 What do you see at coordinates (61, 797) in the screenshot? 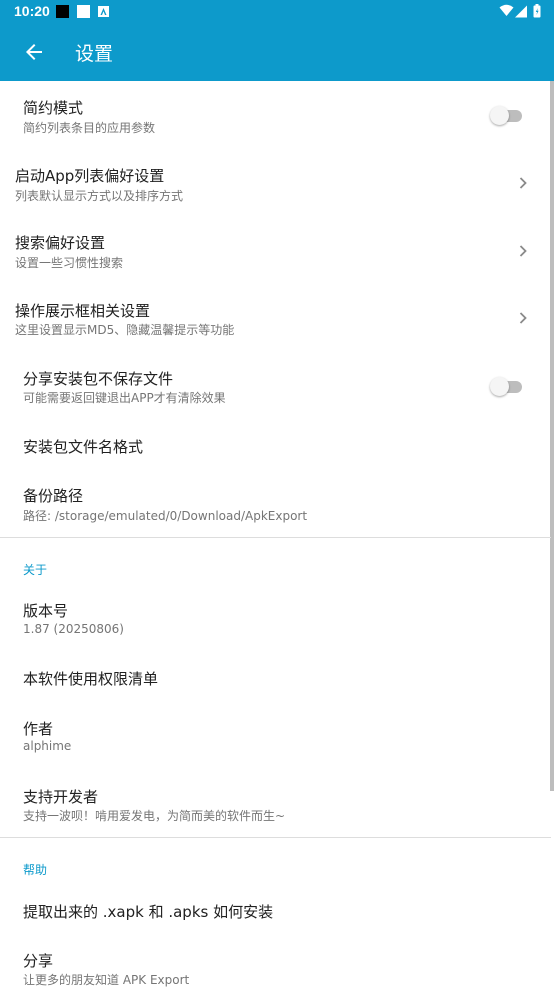
I see `setting-title: 支持开发者` at bounding box center [61, 797].